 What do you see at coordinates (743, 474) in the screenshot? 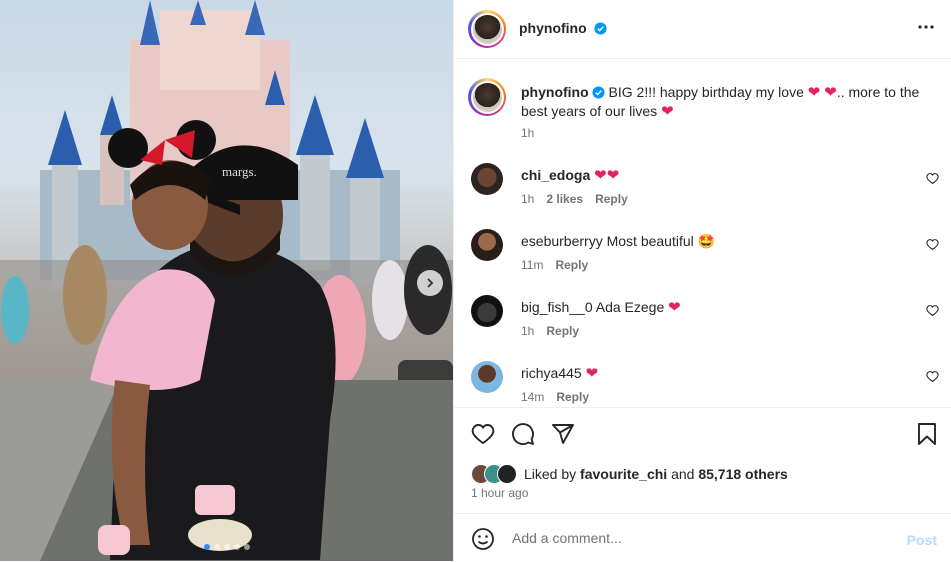
I see `likes-count: 85,718 others` at bounding box center [743, 474].